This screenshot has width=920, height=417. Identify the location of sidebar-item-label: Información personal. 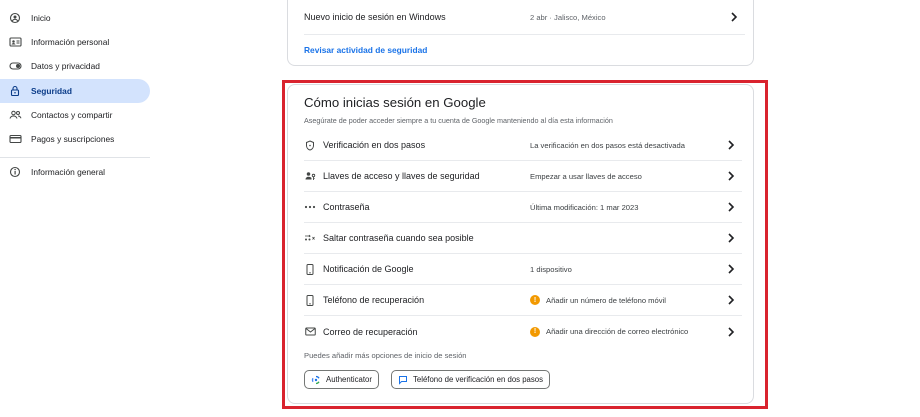
(70, 42).